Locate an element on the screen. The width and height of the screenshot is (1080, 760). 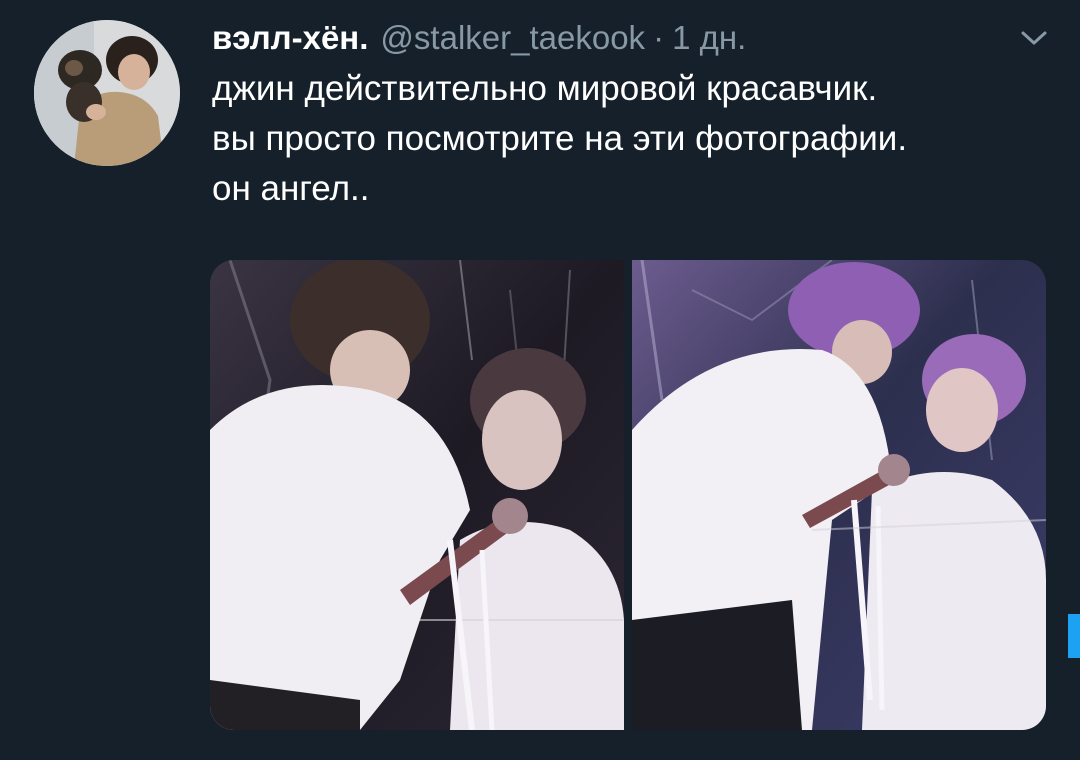
user-handle: @stalker_taekook is located at coordinates (512, 38).